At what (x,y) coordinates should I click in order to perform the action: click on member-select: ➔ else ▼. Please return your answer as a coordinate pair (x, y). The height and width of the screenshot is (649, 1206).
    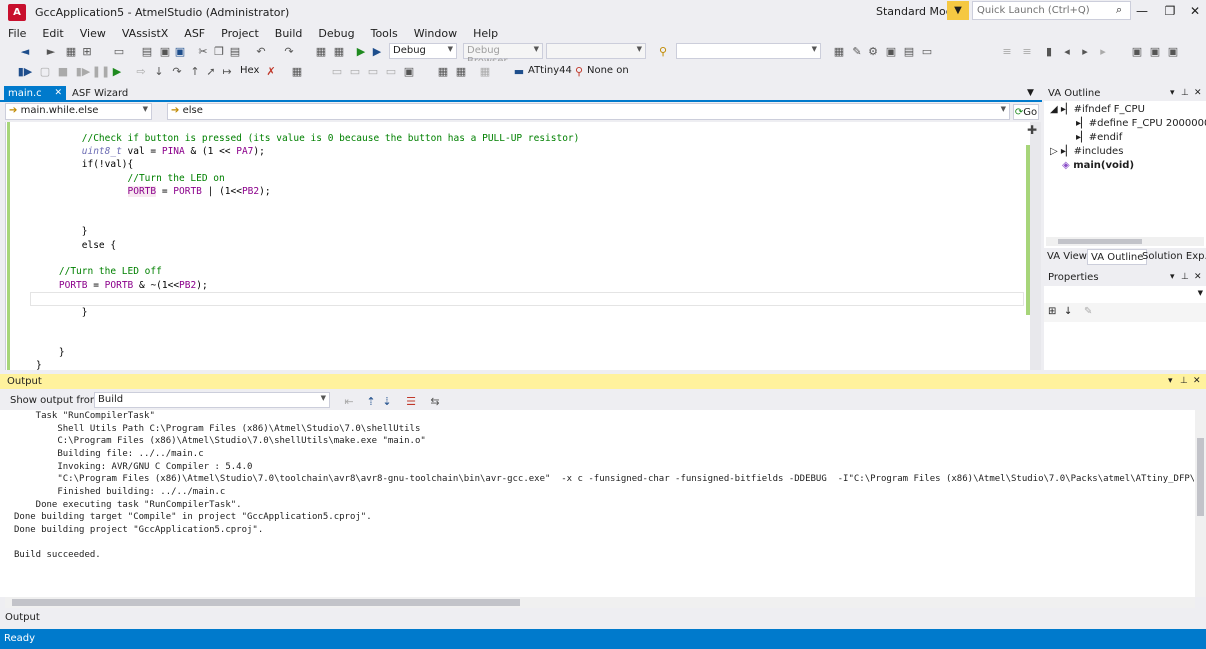
    Looking at the image, I should click on (588, 111).